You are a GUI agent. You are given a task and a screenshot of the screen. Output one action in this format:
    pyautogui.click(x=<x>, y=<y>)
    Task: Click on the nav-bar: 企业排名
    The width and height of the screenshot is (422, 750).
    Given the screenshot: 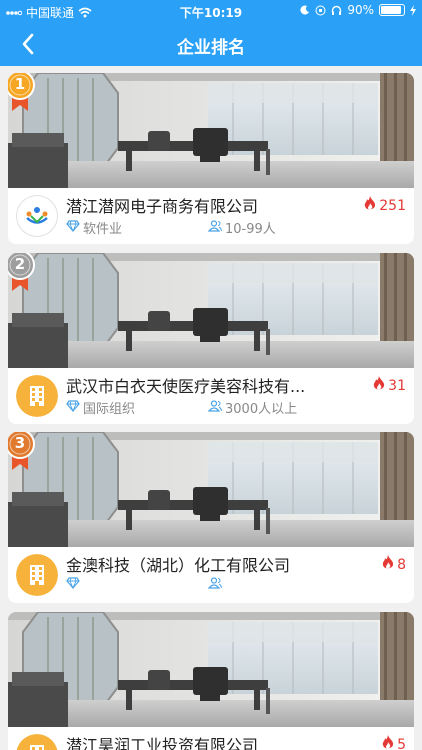 What is the action you would take?
    pyautogui.click(x=211, y=44)
    